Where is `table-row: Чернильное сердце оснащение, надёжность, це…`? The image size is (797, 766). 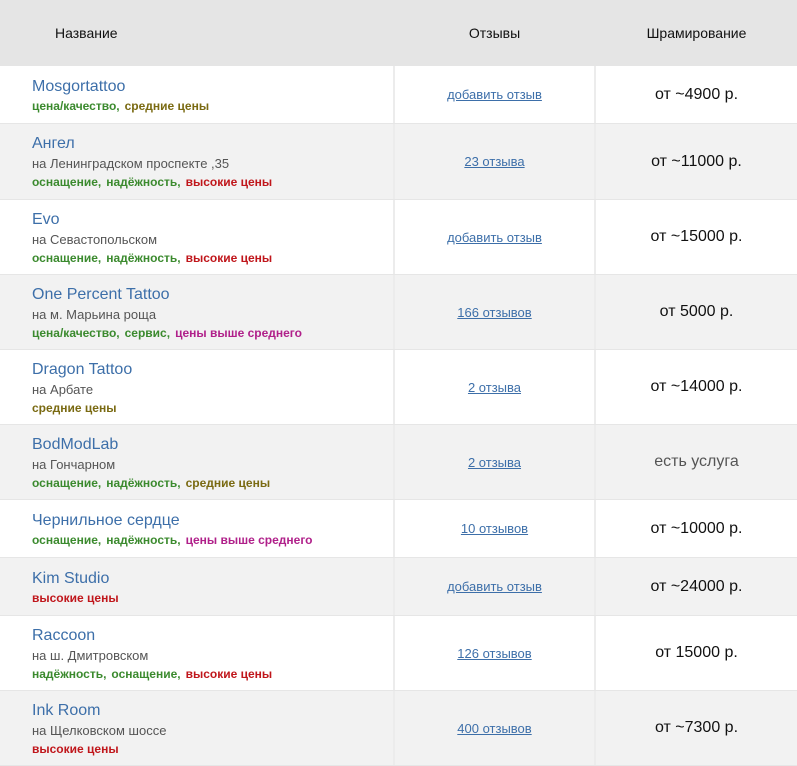
table-row: Чернильное сердце оснащение, надёжность, це… is located at coordinates (398, 529).